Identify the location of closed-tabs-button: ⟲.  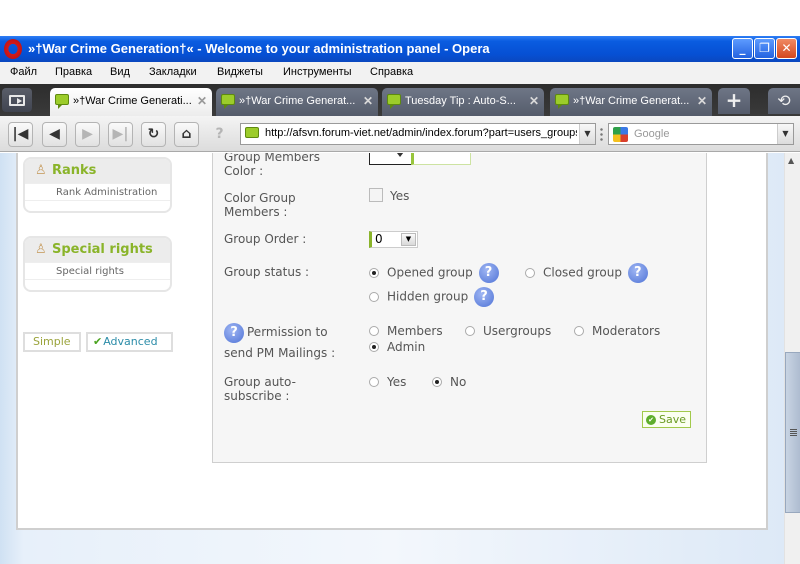
(784, 101).